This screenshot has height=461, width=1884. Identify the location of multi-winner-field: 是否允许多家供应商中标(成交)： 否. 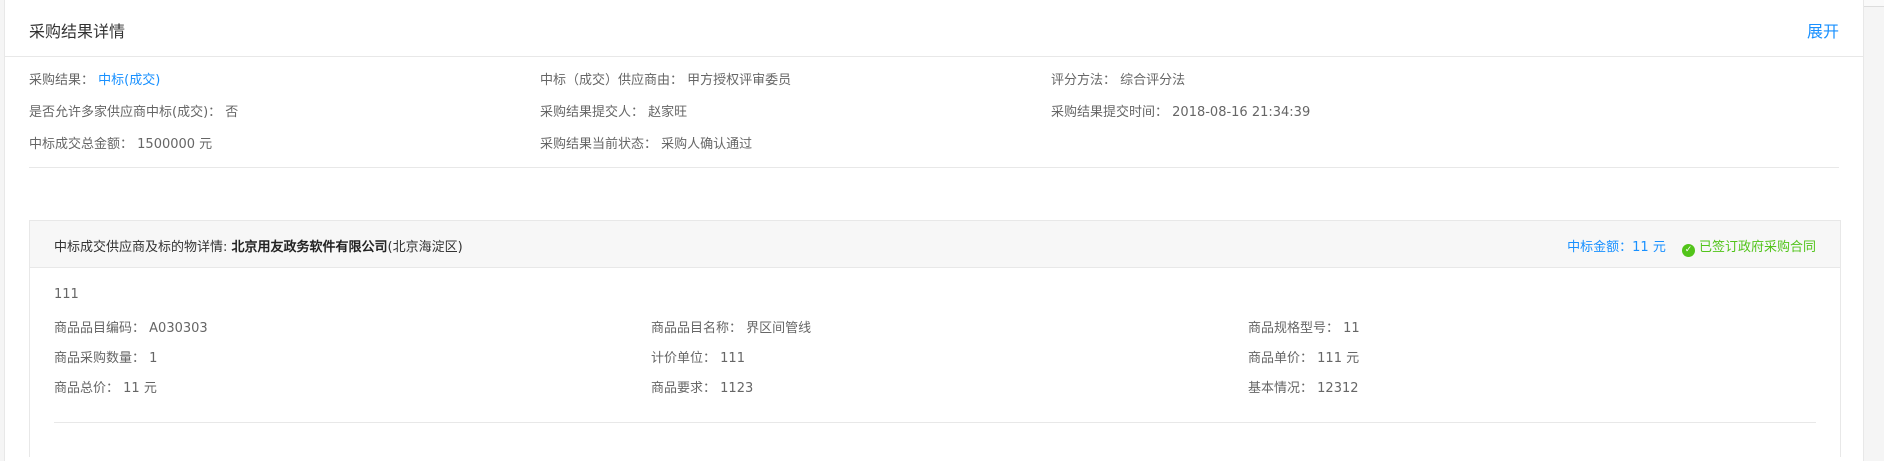
(133, 110).